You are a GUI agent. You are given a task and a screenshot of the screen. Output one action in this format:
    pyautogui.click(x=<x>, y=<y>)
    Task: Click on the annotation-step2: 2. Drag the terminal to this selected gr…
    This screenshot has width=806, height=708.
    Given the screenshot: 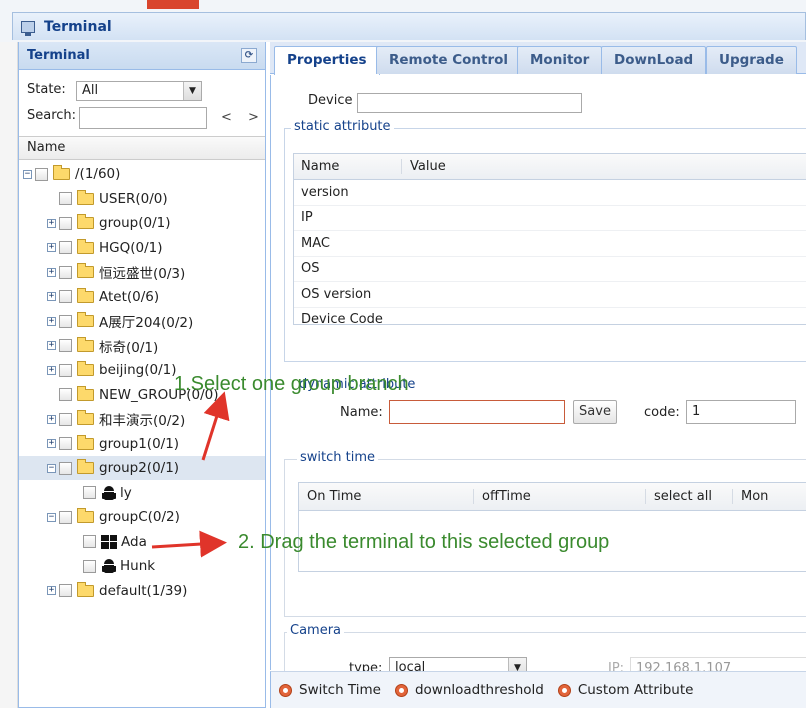 What is the action you would take?
    pyautogui.click(x=424, y=542)
    